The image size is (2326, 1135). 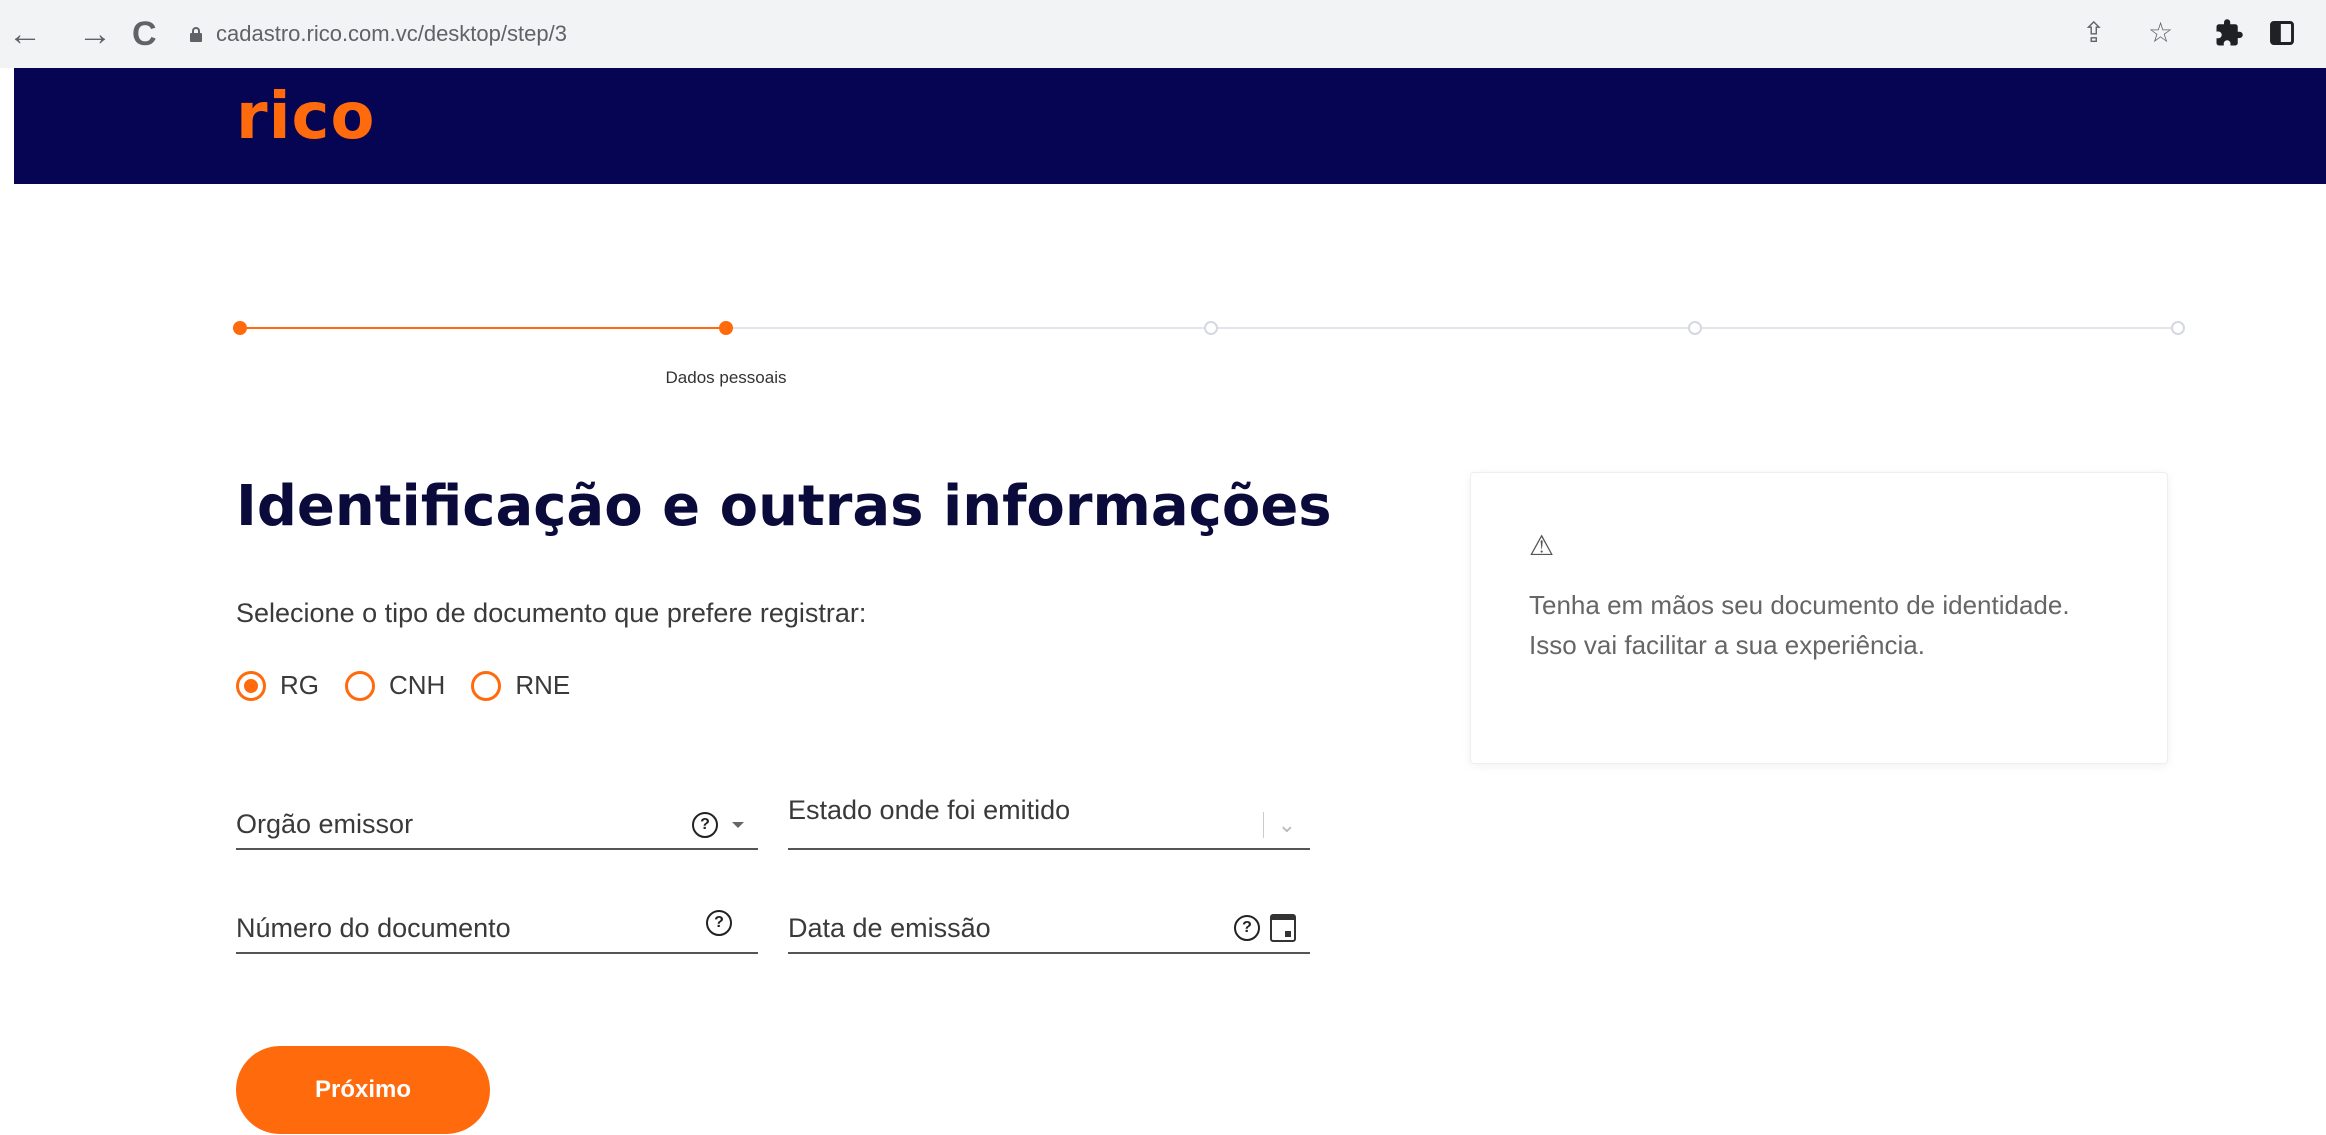 I want to click on estado-emissao-select: Estado onde foi emitido ⌄, so click(x=1049, y=821).